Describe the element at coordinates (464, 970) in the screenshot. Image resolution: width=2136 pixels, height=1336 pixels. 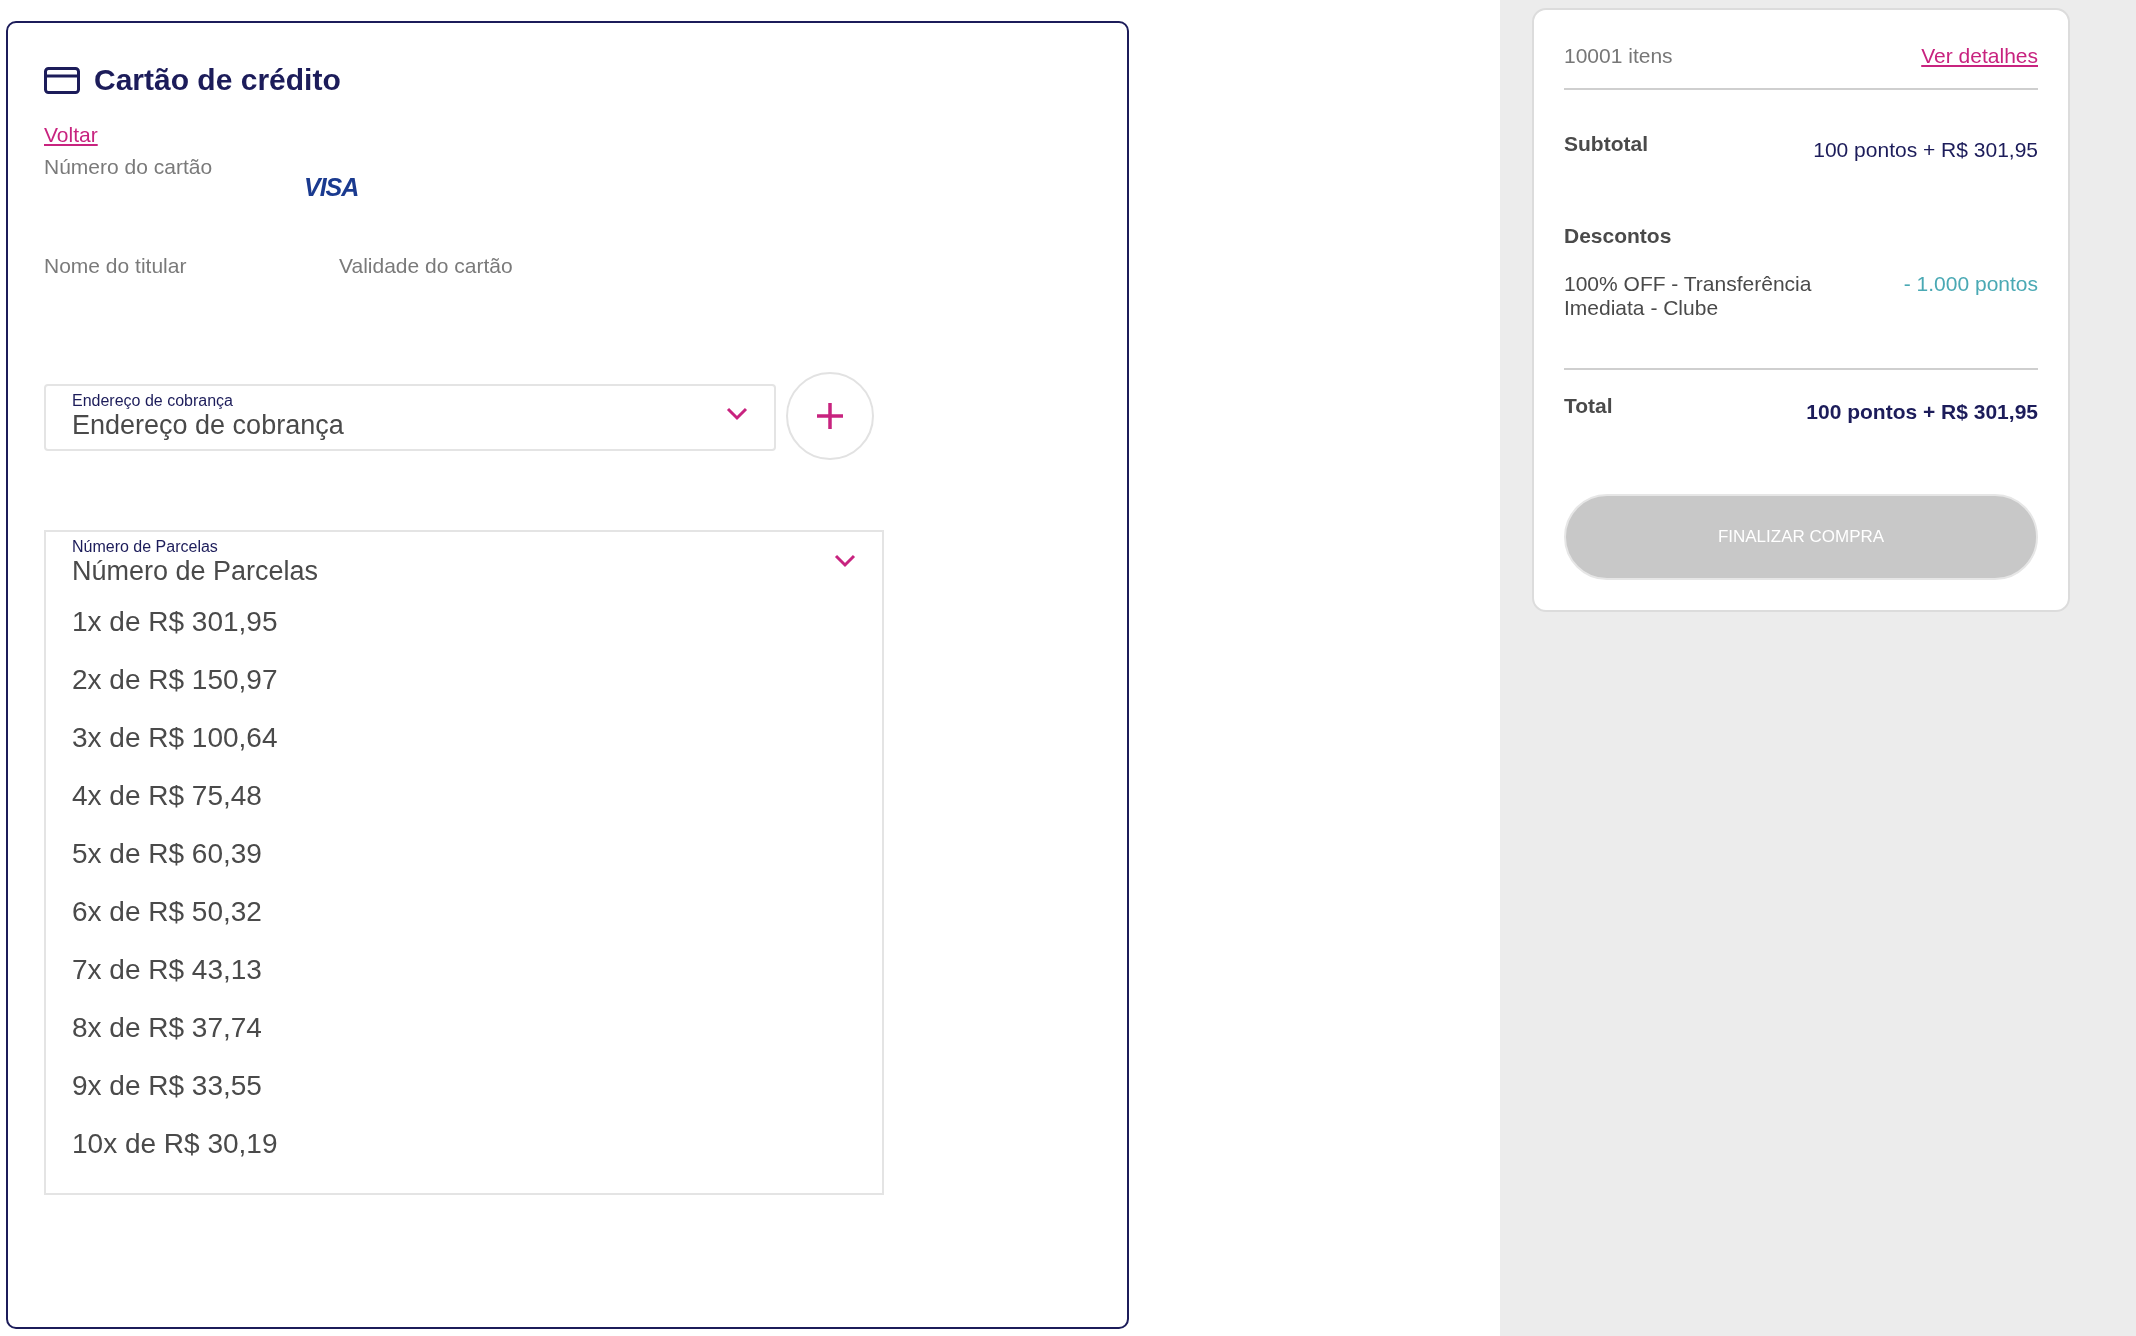
I see `installment-option: 7x de R$ 43,13` at that location.